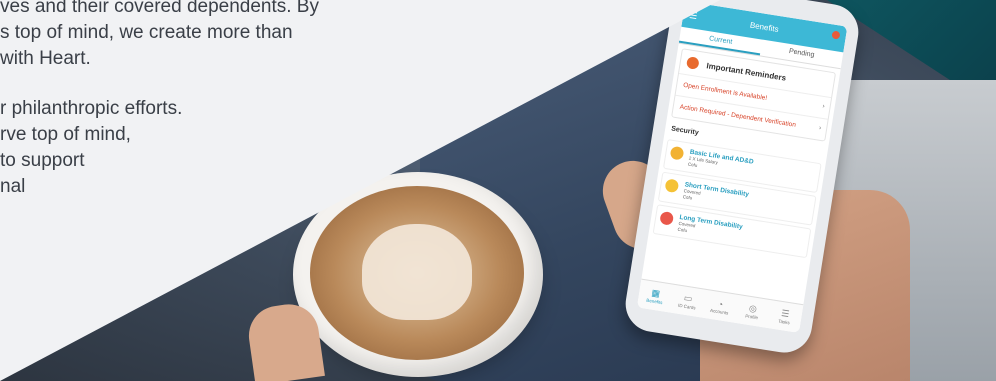 This screenshot has width=996, height=381. What do you see at coordinates (667, 218) in the screenshot?
I see `calendar-icon` at bounding box center [667, 218].